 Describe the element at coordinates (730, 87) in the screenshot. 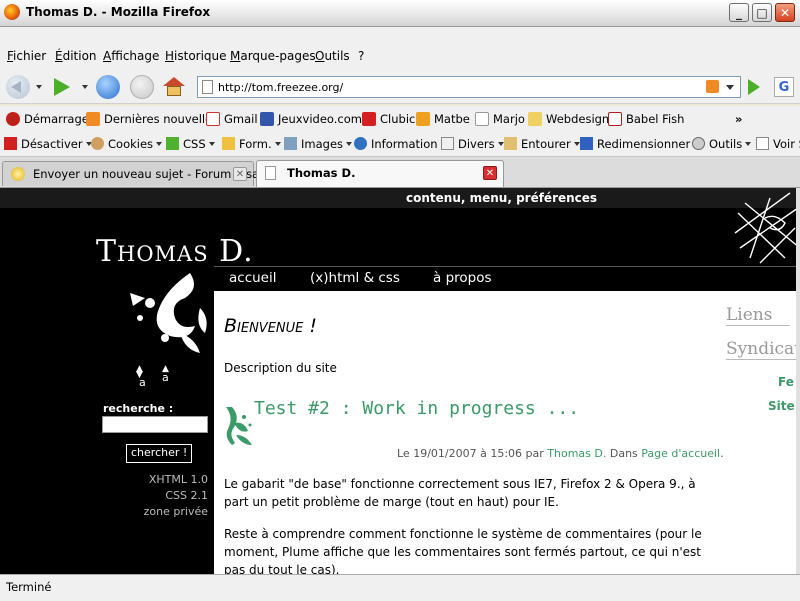

I see `url-history-chevron-icon` at that location.